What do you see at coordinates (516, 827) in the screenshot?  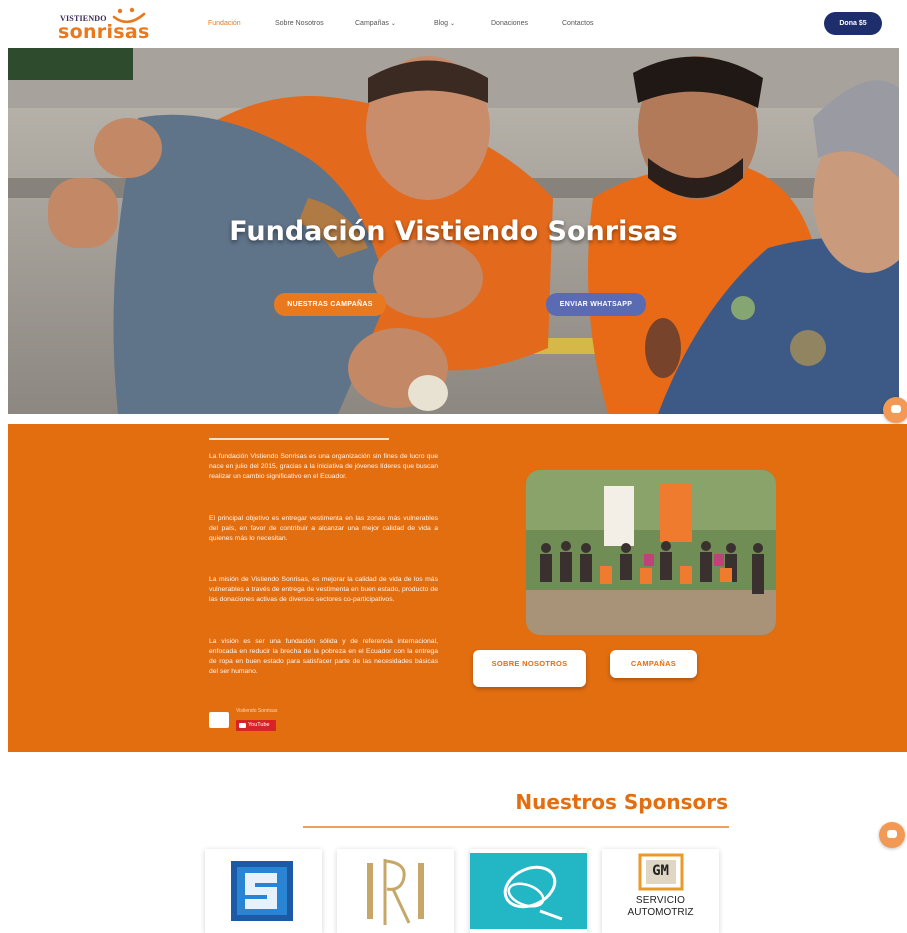 I see `sponsors-divider` at bounding box center [516, 827].